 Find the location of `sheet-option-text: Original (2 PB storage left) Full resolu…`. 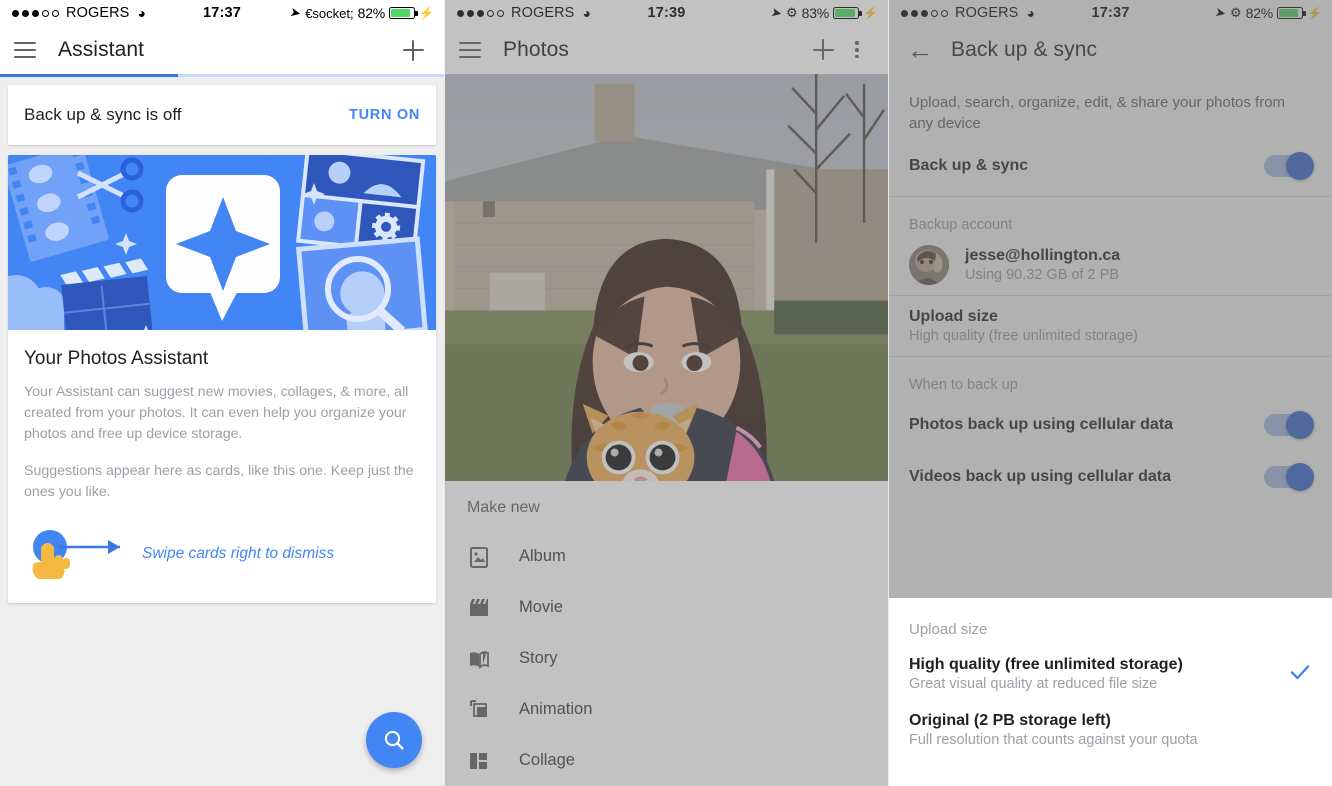

sheet-option-text: Original (2 PB storage left) Full resolu… is located at coordinates (1053, 730).